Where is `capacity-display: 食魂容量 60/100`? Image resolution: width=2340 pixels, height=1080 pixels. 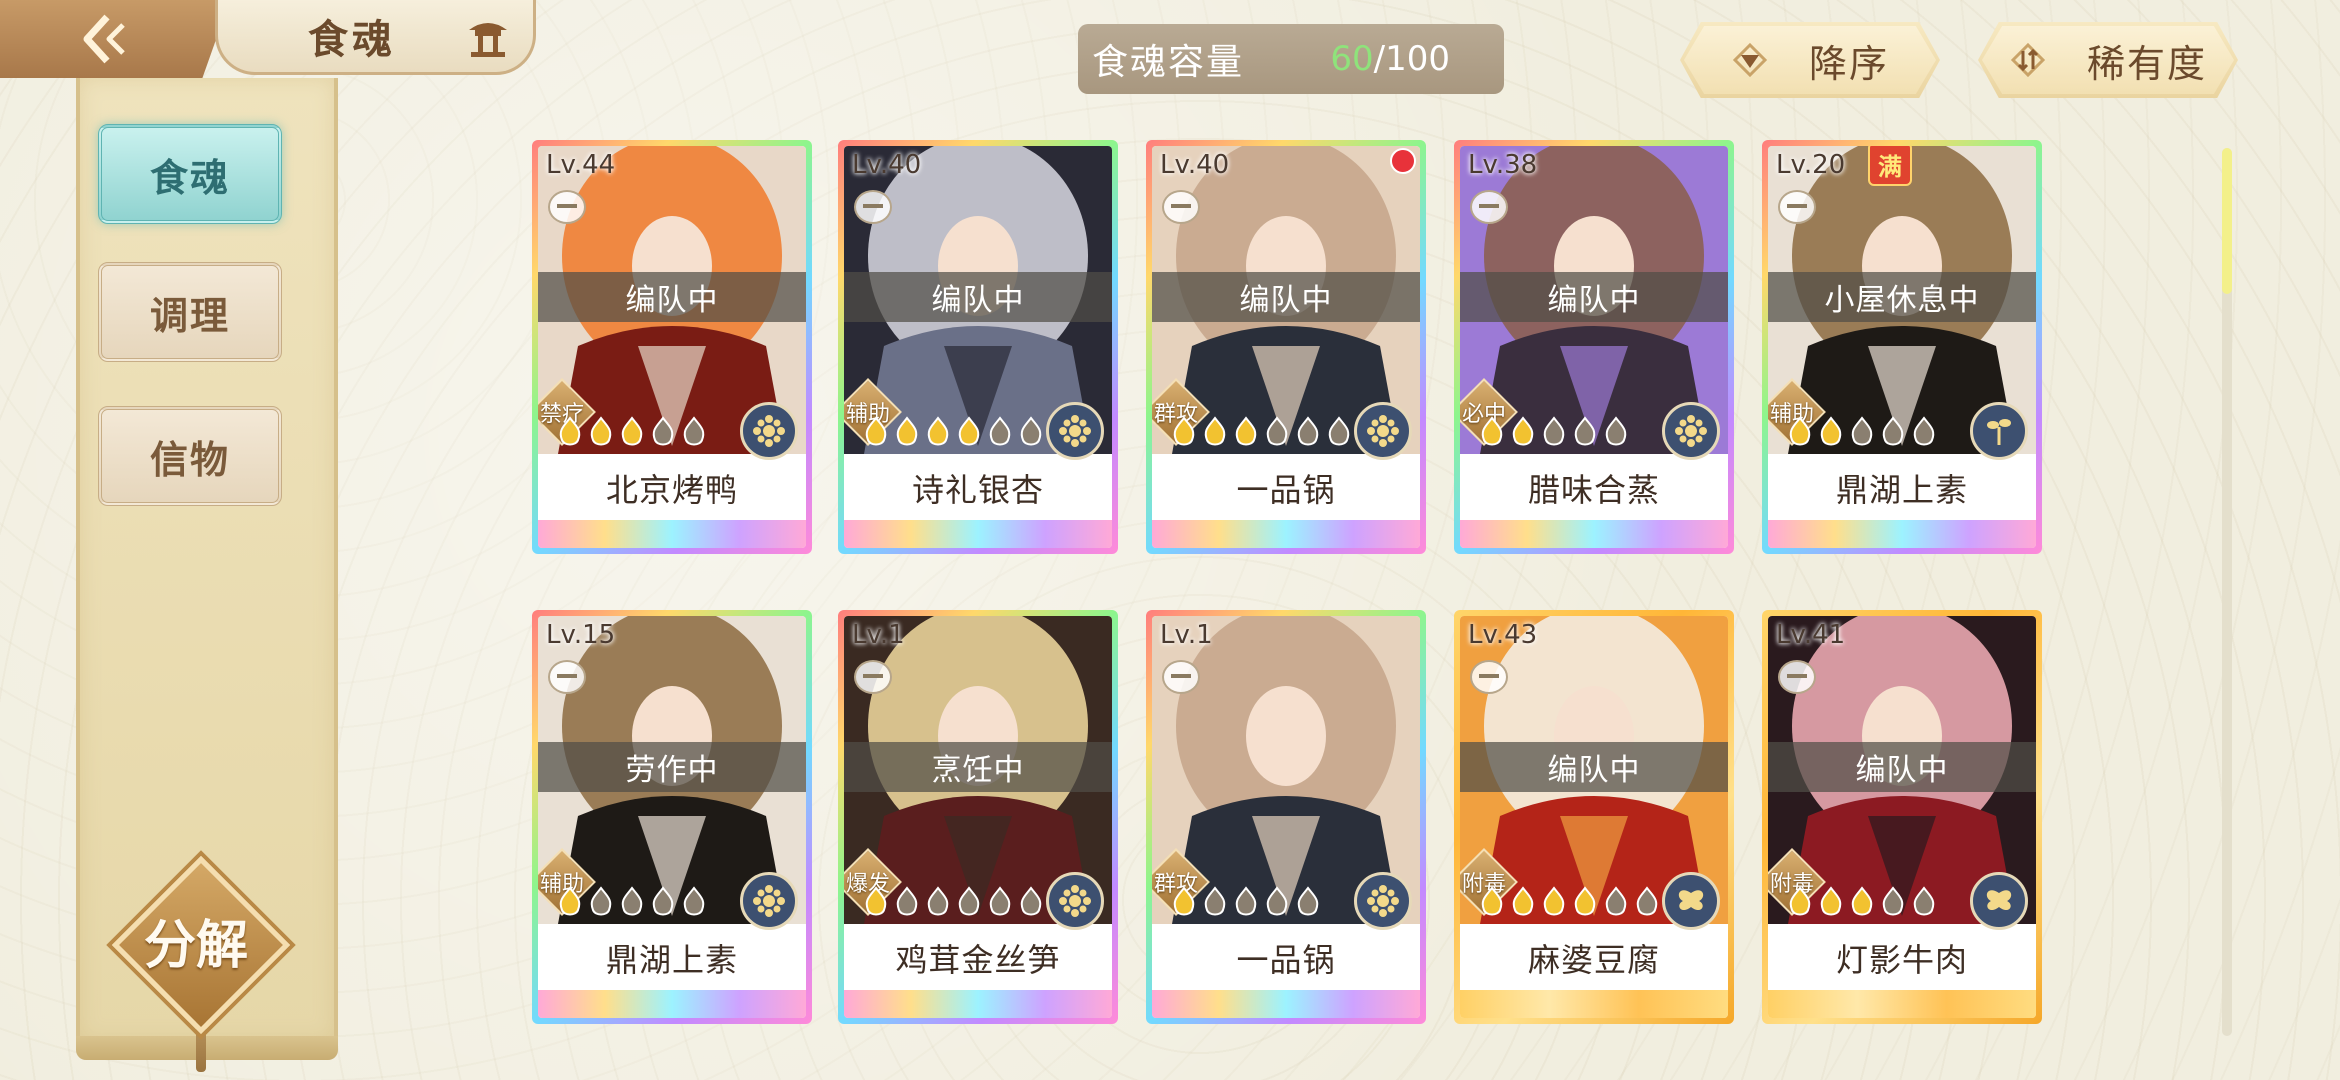 capacity-display: 食魂容量 60/100 is located at coordinates (1291, 59).